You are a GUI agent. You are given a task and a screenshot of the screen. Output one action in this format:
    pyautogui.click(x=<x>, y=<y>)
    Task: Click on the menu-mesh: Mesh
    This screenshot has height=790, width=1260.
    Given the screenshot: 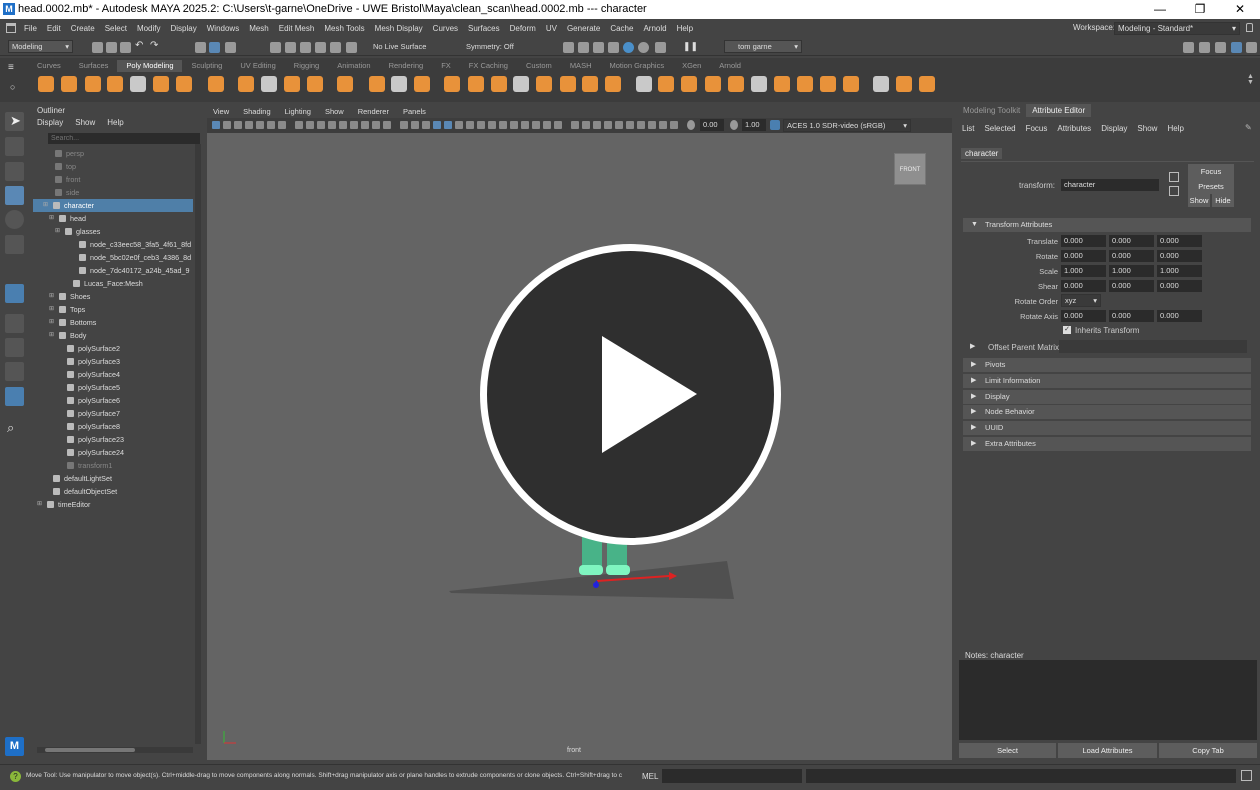 What is the action you would take?
    pyautogui.click(x=259, y=28)
    